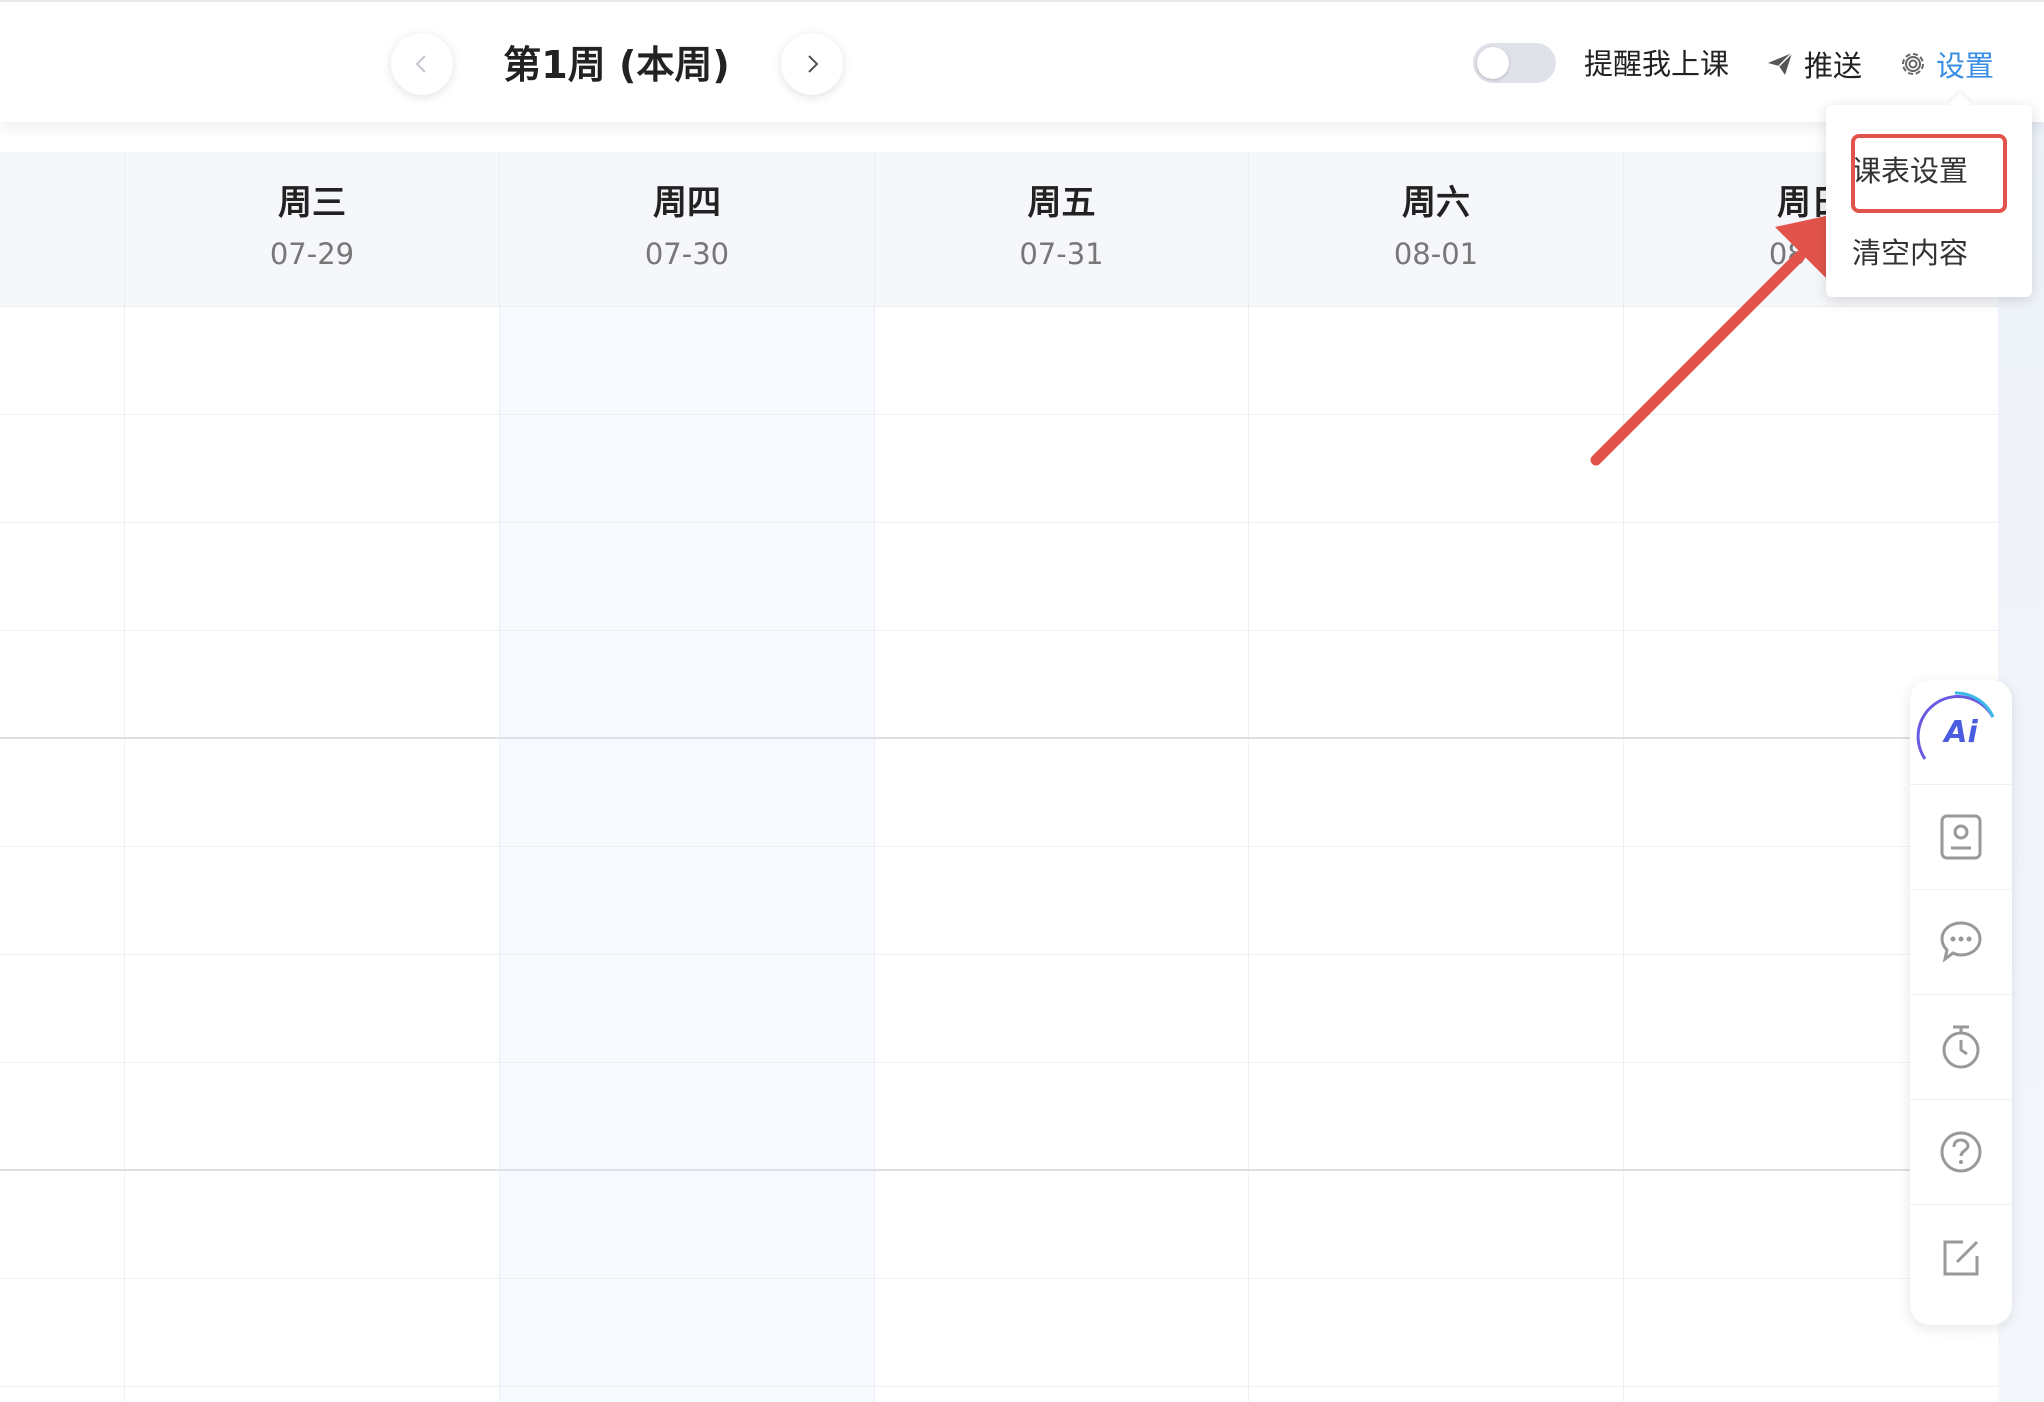 This screenshot has width=2044, height=1402. Describe the element at coordinates (1833, 66) in the screenshot. I see `push-label: 推送` at that location.